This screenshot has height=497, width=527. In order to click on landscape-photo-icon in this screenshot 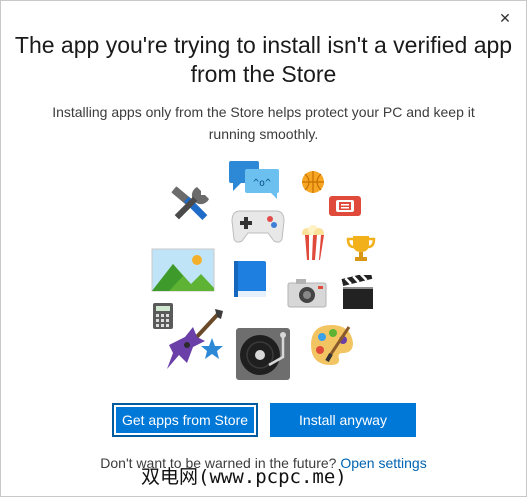, I will do `click(183, 270)`.